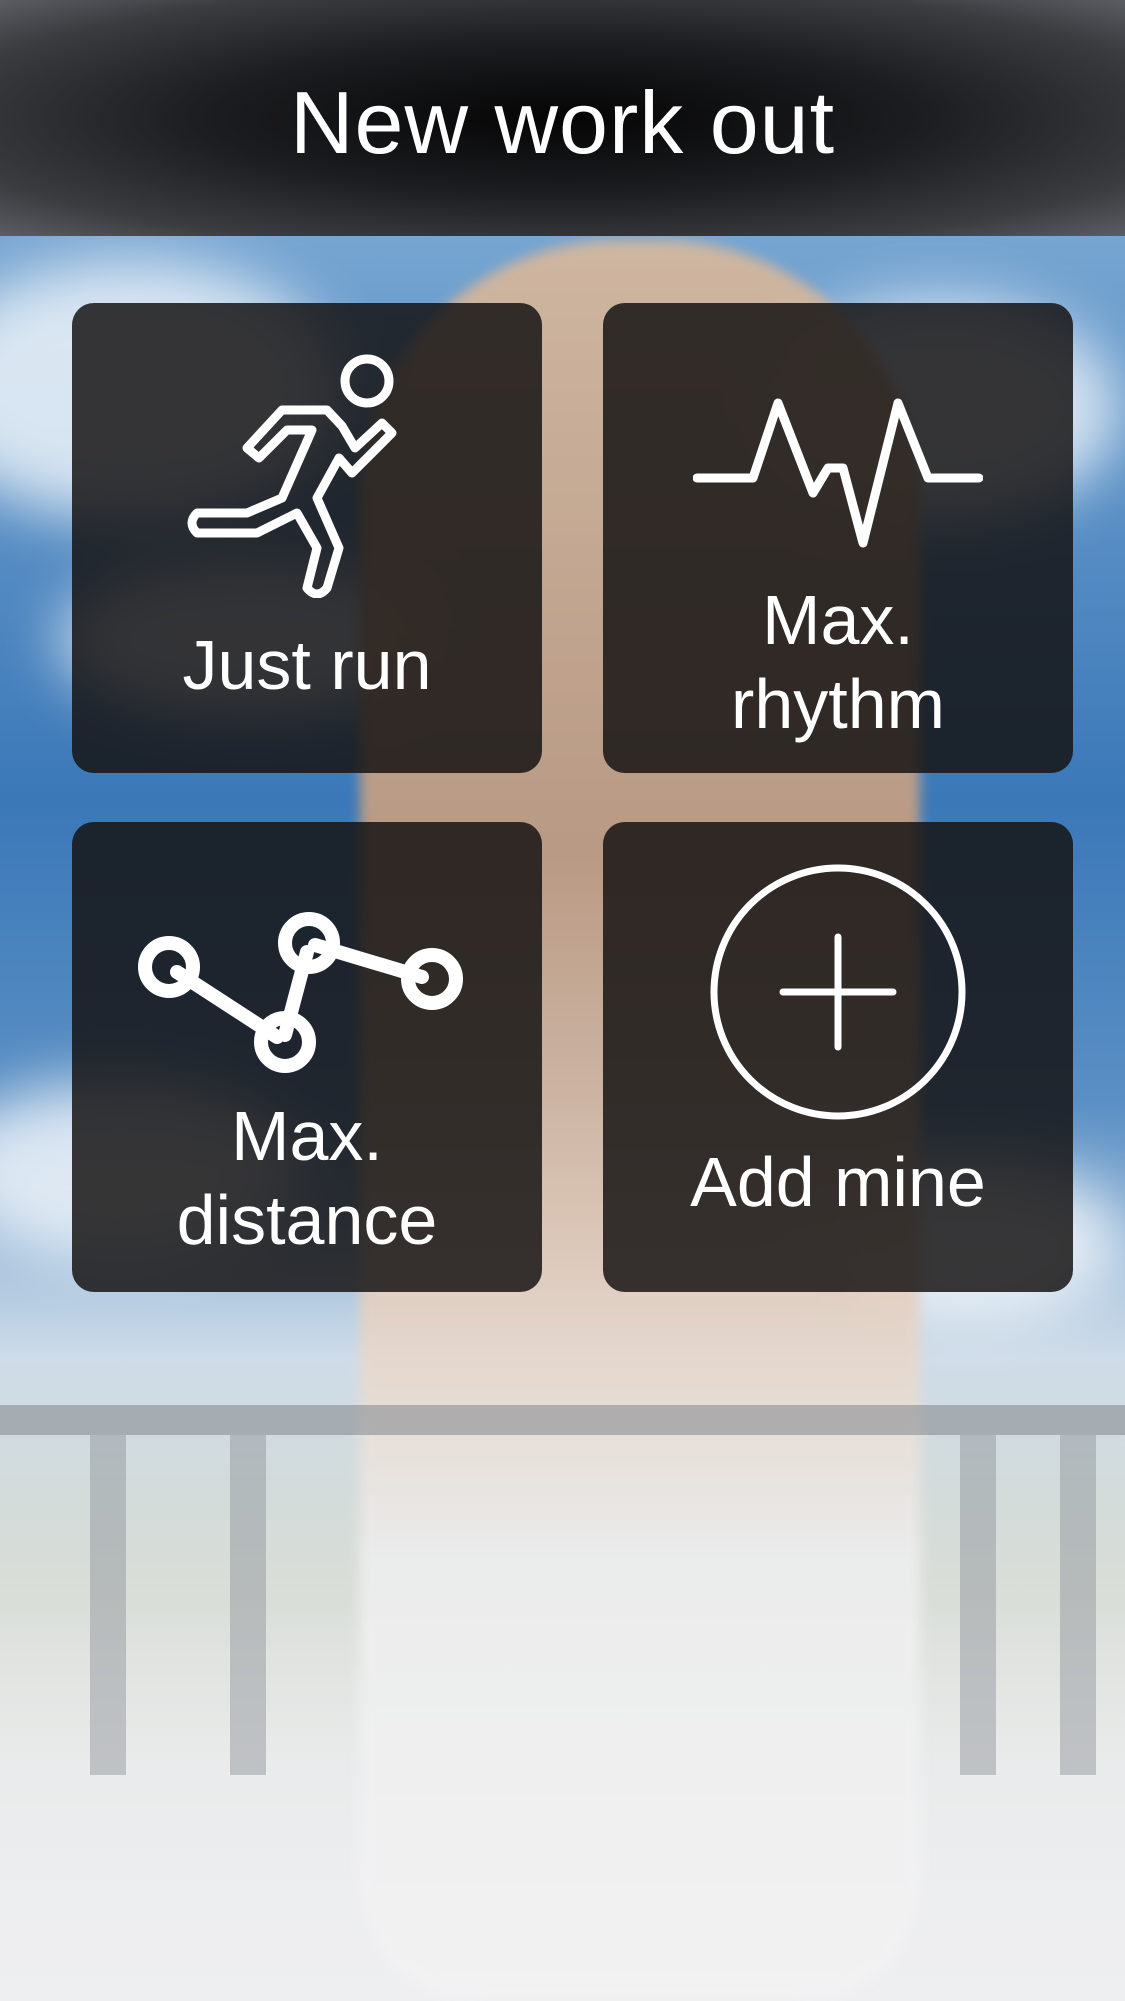  Describe the element at coordinates (562, 122) in the screenshot. I see `page-title: New work out` at that location.